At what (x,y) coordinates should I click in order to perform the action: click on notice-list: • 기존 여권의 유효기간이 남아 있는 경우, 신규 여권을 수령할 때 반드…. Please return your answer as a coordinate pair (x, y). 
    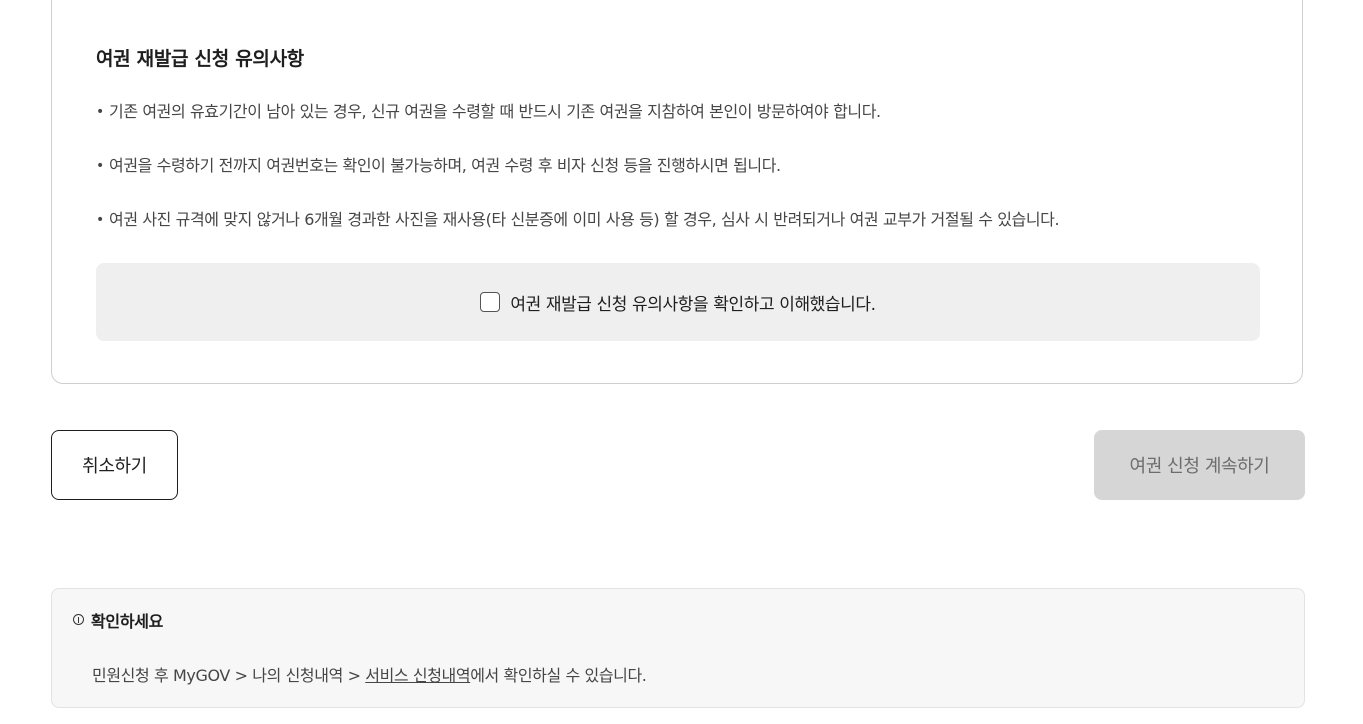
    Looking at the image, I should click on (578, 166).